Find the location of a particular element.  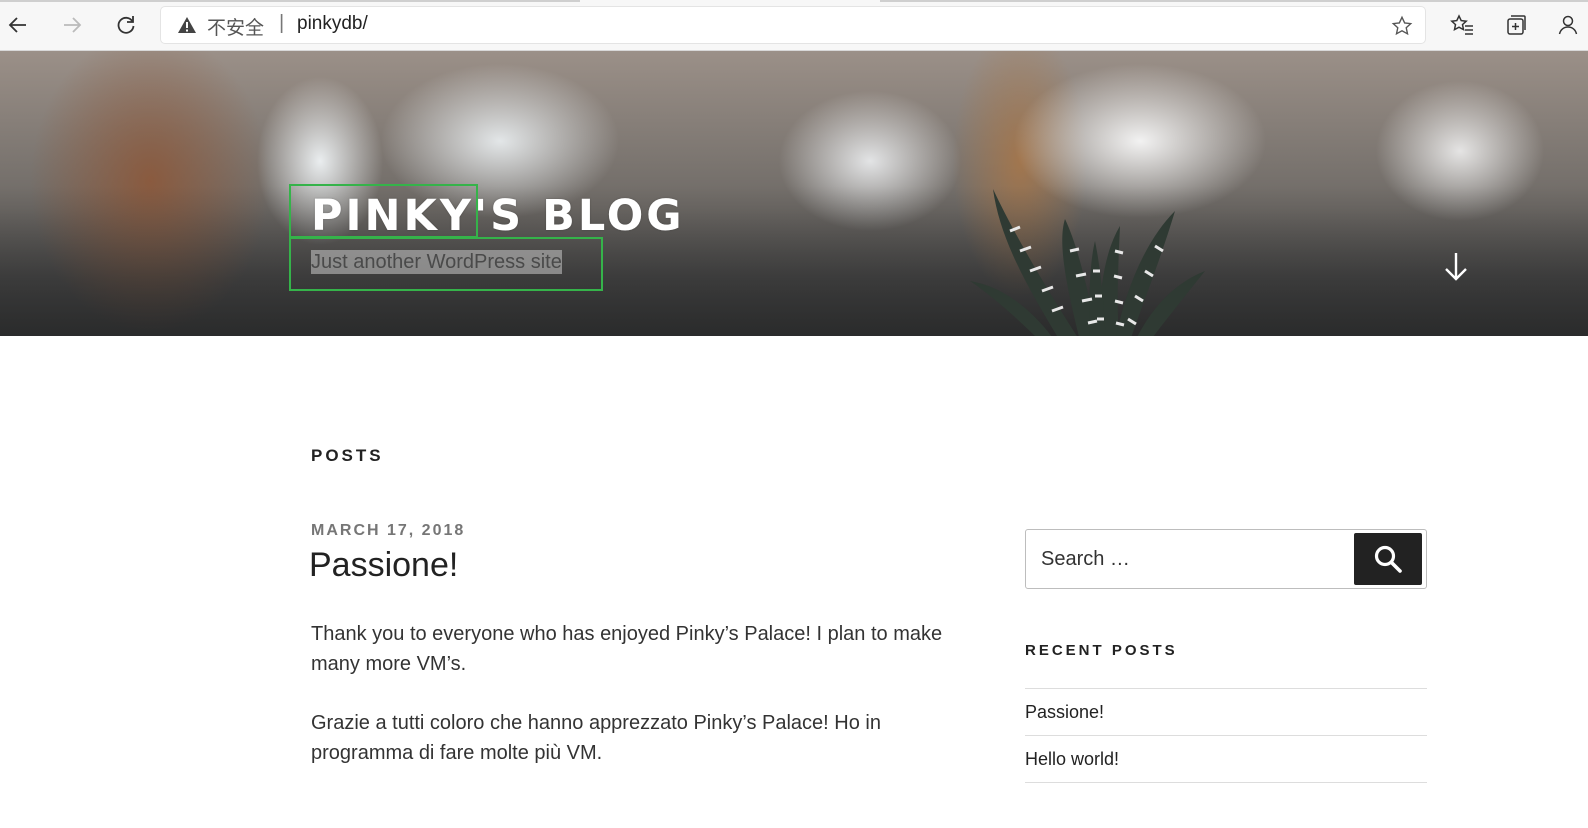

post-title: Passione! is located at coordinates (383, 565).